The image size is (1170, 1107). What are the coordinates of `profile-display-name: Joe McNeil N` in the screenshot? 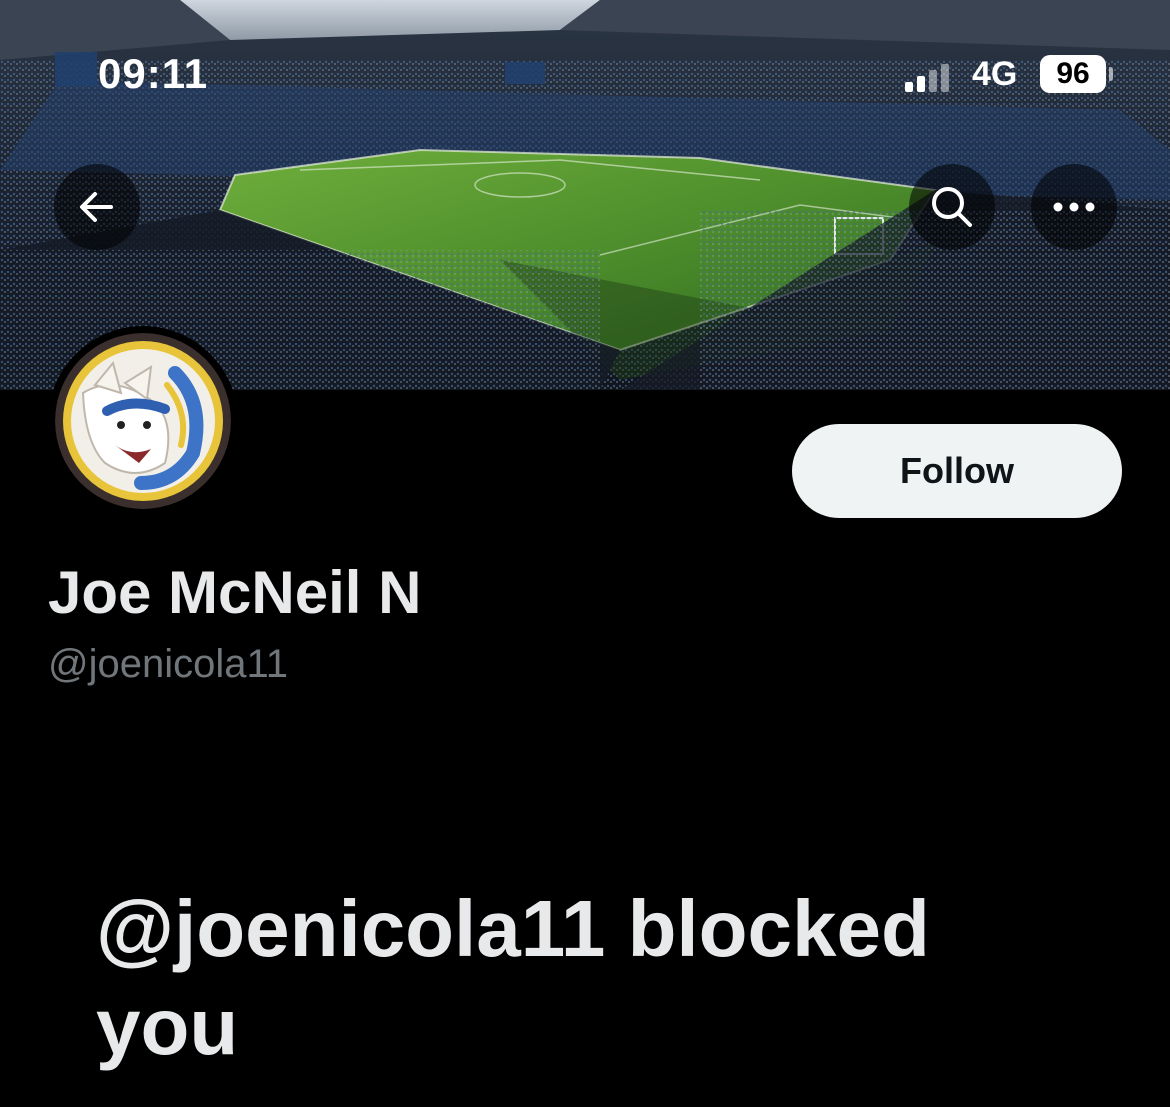 It's located at (235, 592).